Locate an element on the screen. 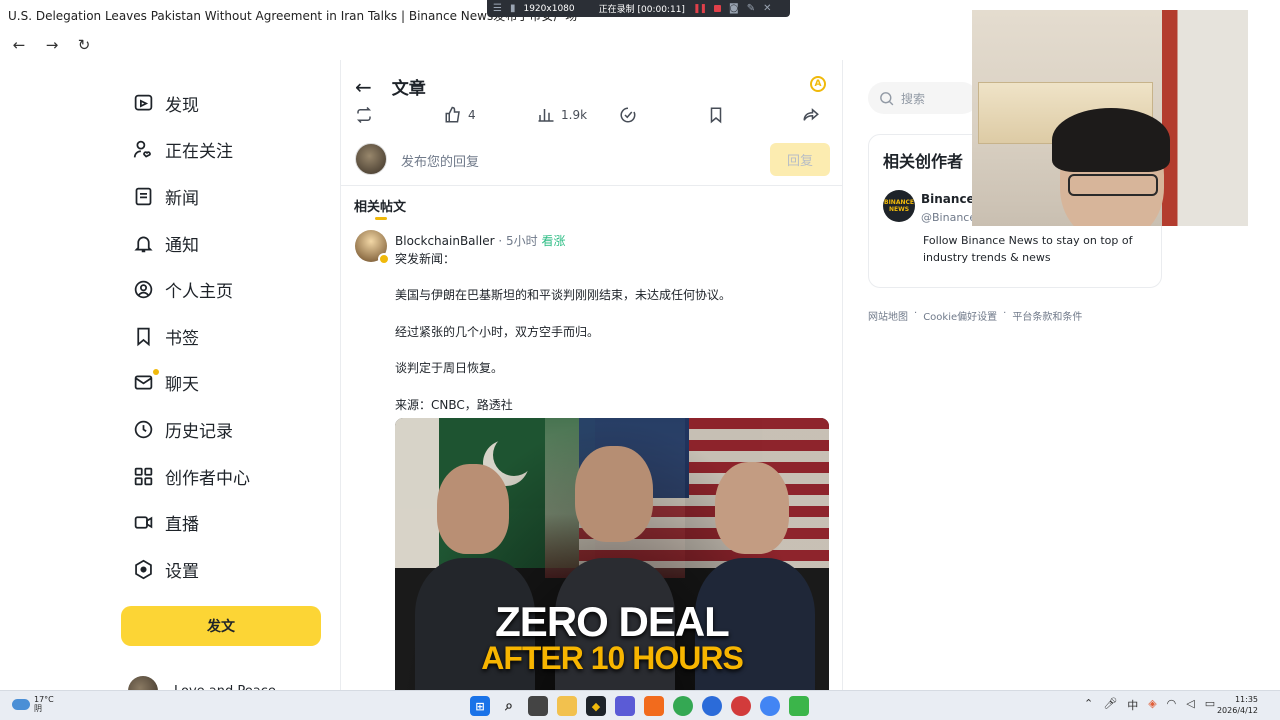 This screenshot has width=1280, height=720. stop-icon is located at coordinates (718, 8).